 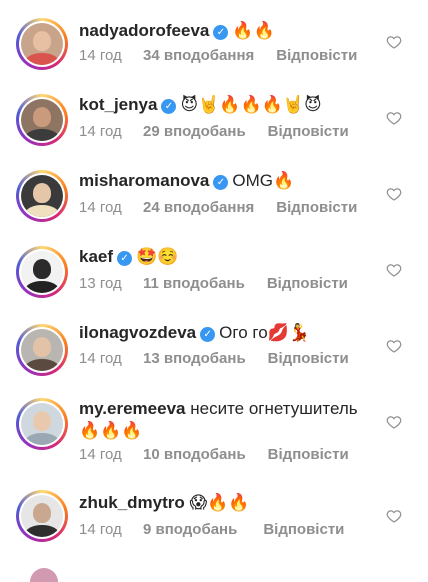 What do you see at coordinates (194, 131) in the screenshot?
I see `comment-likes: 29 вподобань` at bounding box center [194, 131].